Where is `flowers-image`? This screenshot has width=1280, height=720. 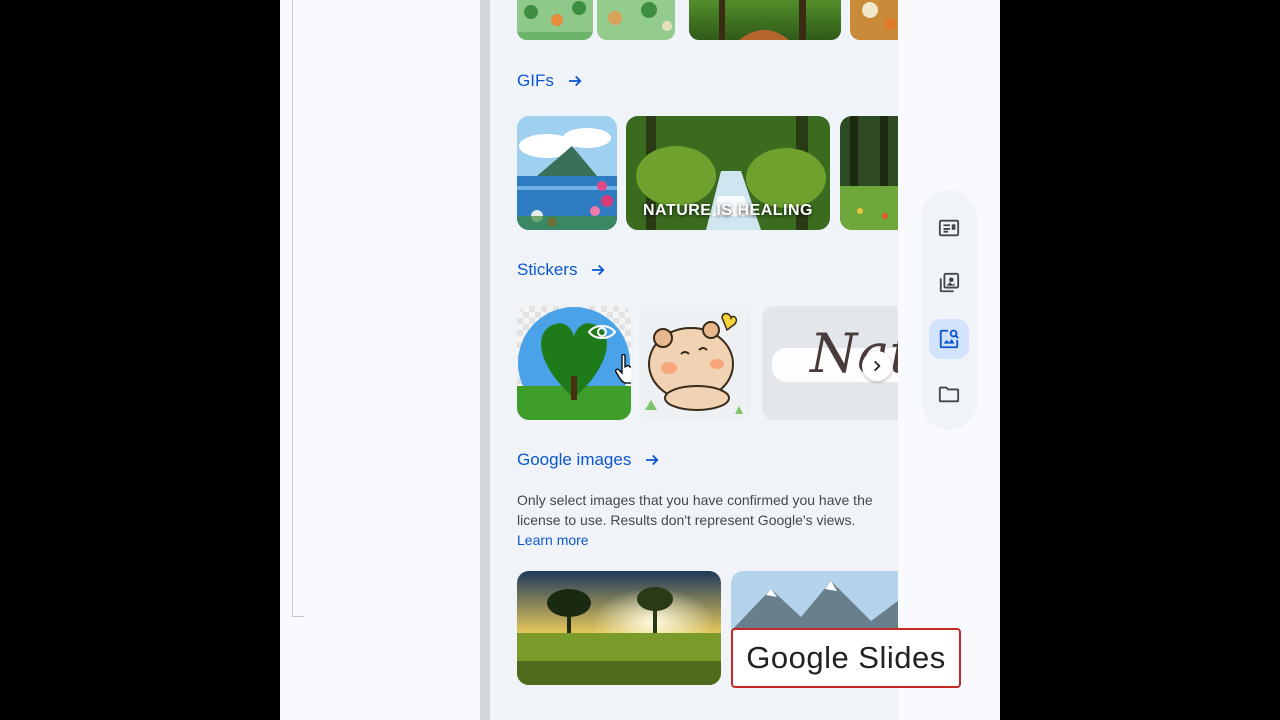
flowers-image is located at coordinates (874, 20).